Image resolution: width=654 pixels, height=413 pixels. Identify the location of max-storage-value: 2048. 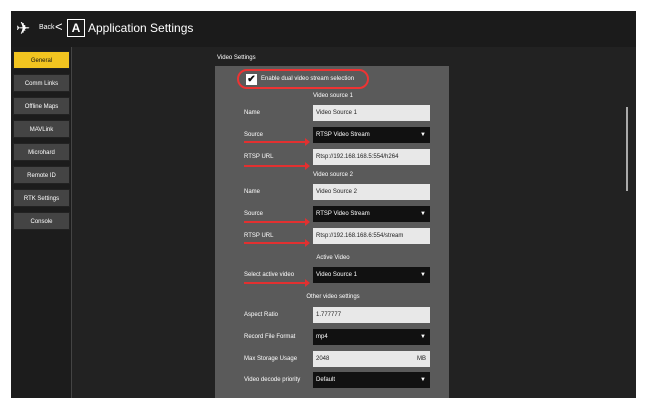
(323, 359).